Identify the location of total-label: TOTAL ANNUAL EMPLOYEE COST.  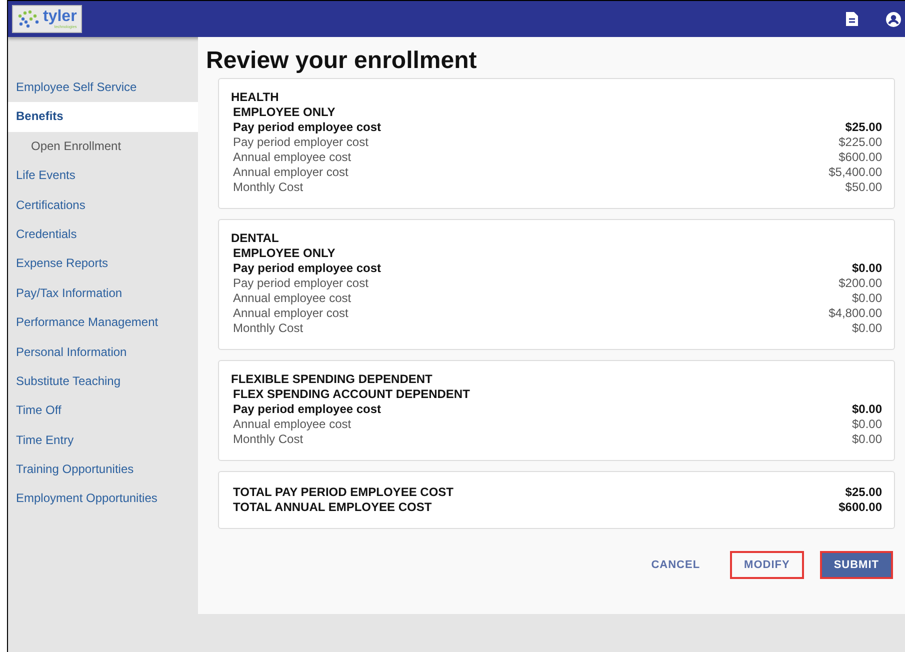
(332, 507).